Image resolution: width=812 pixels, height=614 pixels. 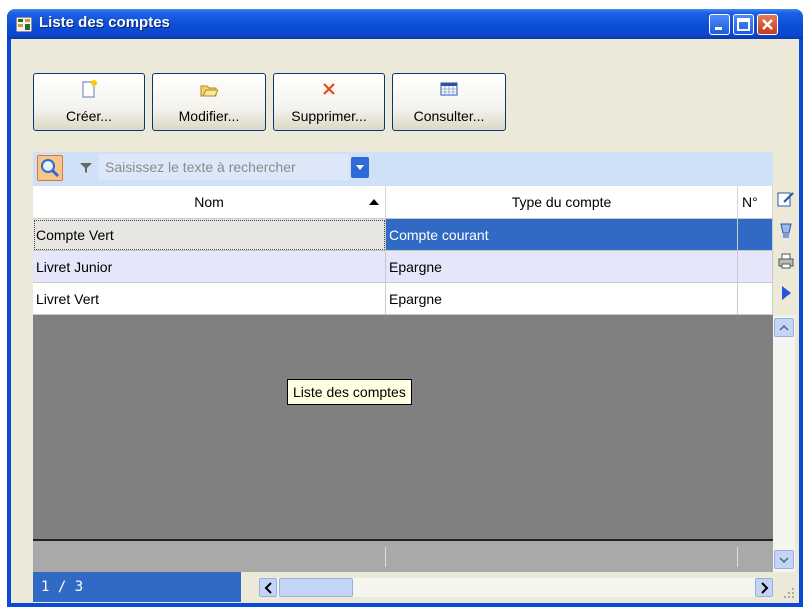 What do you see at coordinates (786, 293) in the screenshot?
I see `play-icon` at bounding box center [786, 293].